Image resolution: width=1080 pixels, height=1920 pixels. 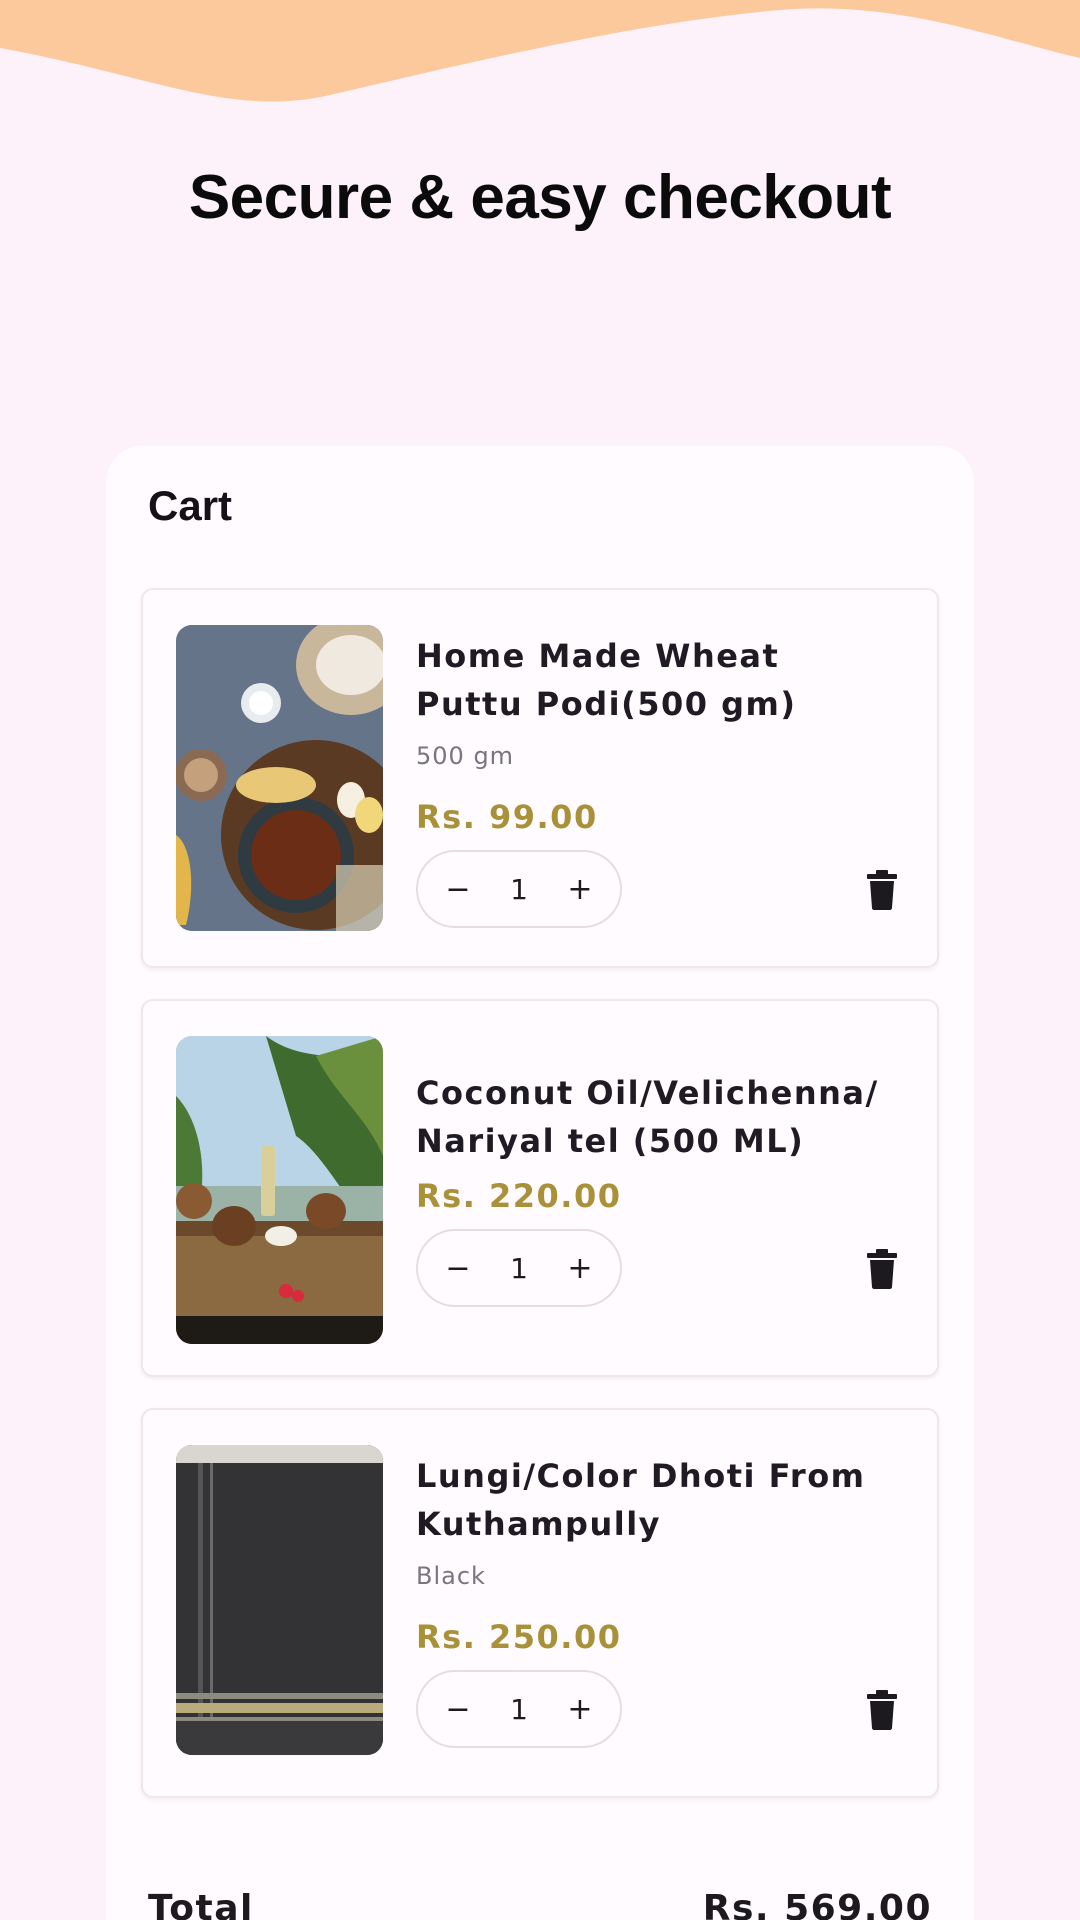 What do you see at coordinates (656, 1500) in the screenshot?
I see `product-name: Lungi/Color Dhoti From Kuthampully` at bounding box center [656, 1500].